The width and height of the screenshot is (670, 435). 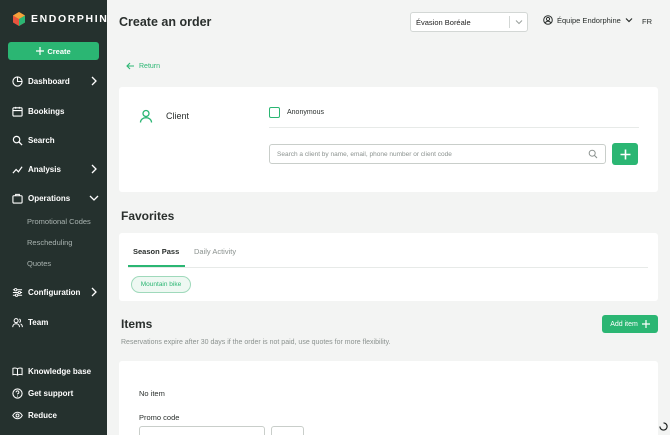 I want to click on return-link: Return, so click(x=143, y=66).